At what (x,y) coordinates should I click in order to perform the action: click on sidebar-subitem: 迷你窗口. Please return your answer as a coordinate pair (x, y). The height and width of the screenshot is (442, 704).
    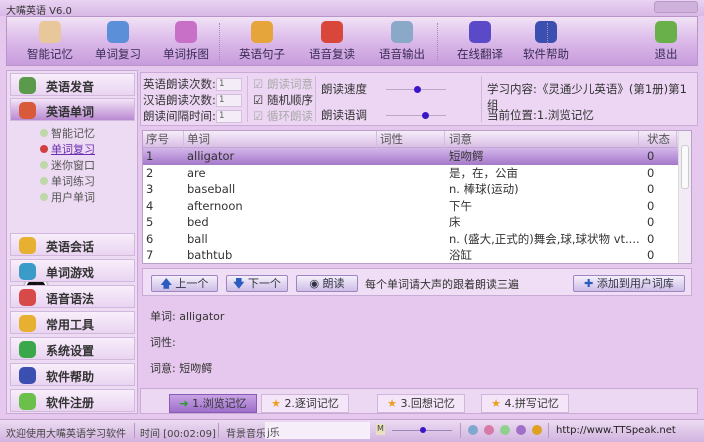
    Looking at the image, I should click on (67, 165).